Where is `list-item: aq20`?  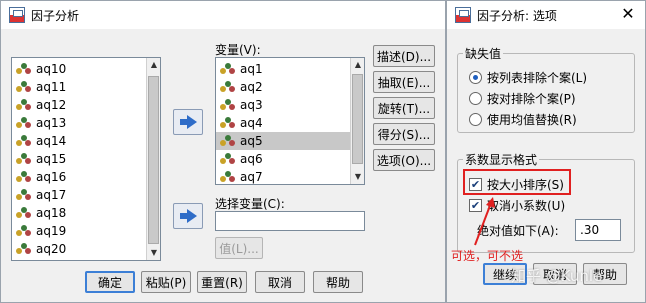 list-item: aq20 is located at coordinates (86, 249).